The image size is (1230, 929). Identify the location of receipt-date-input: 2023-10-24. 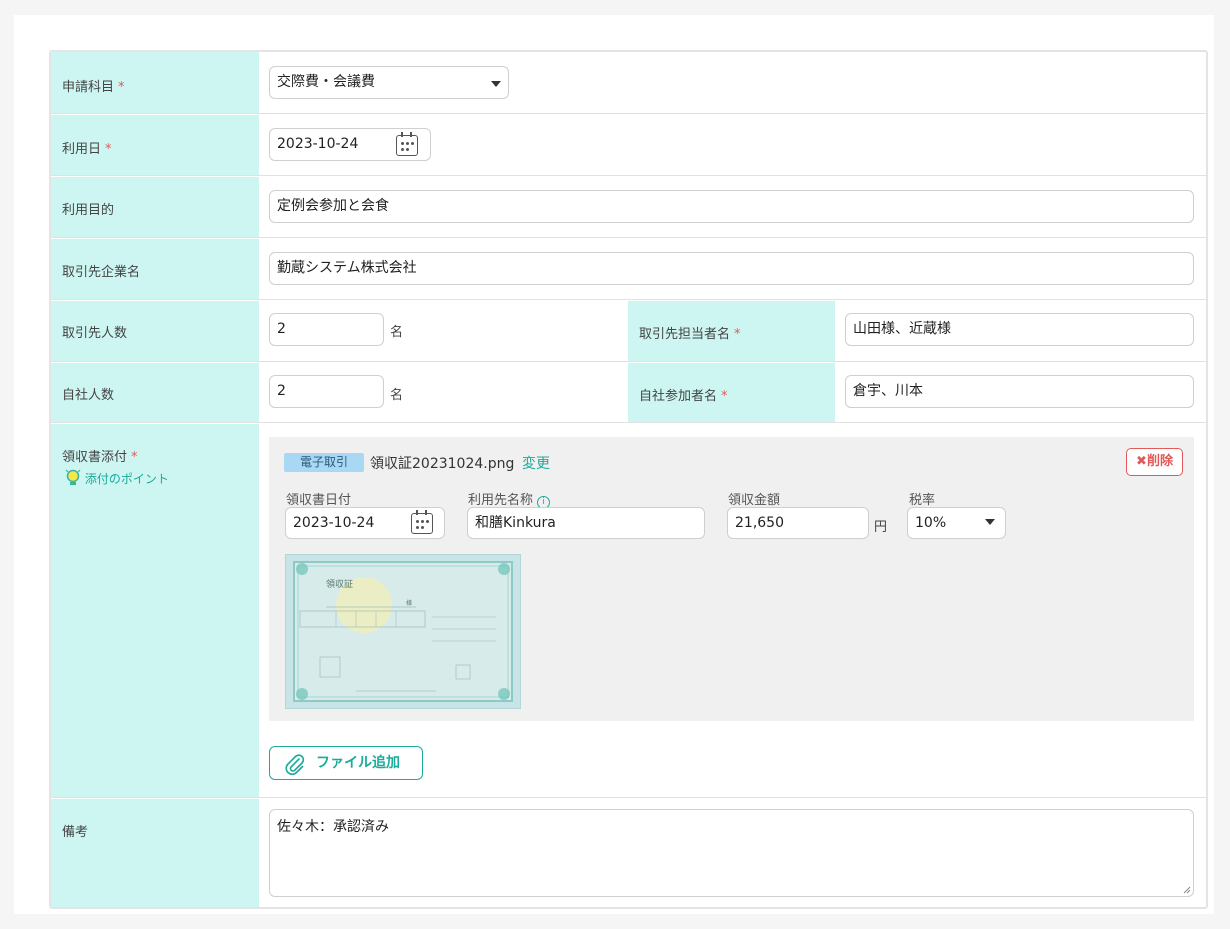
(365, 523).